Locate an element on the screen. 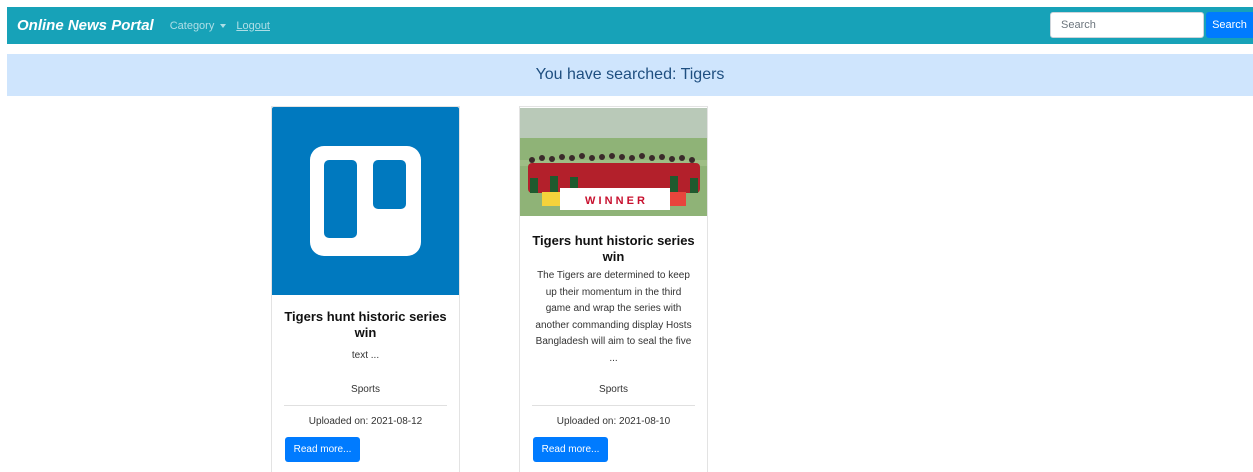 This screenshot has height=472, width=1253. search-button: Search is located at coordinates (1229, 25).